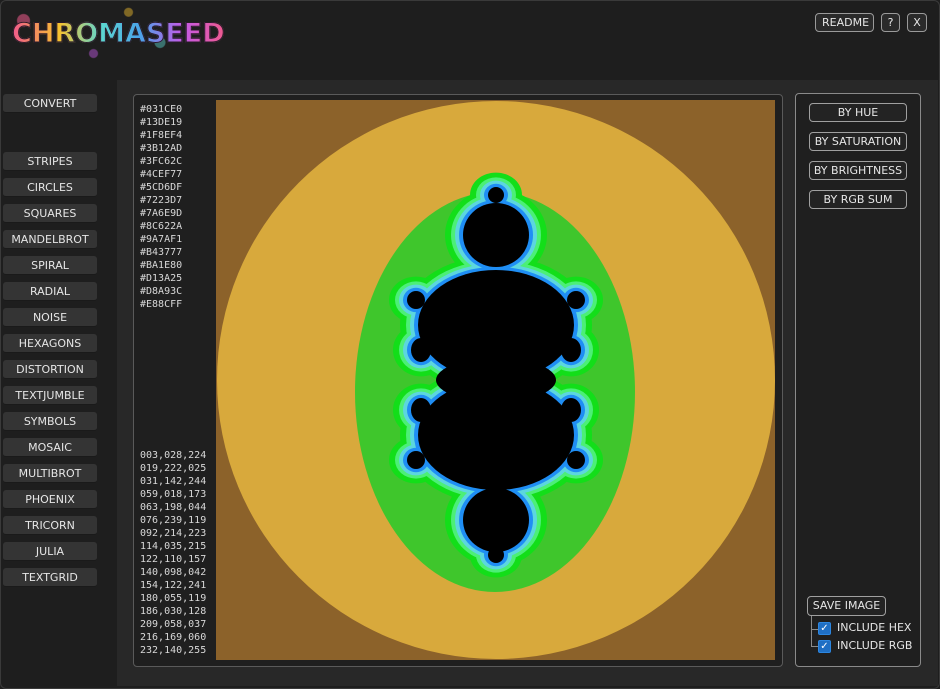 The width and height of the screenshot is (940, 689). Describe the element at coordinates (858, 112) in the screenshot. I see `sort-by-hue-button: BY HUE` at that location.